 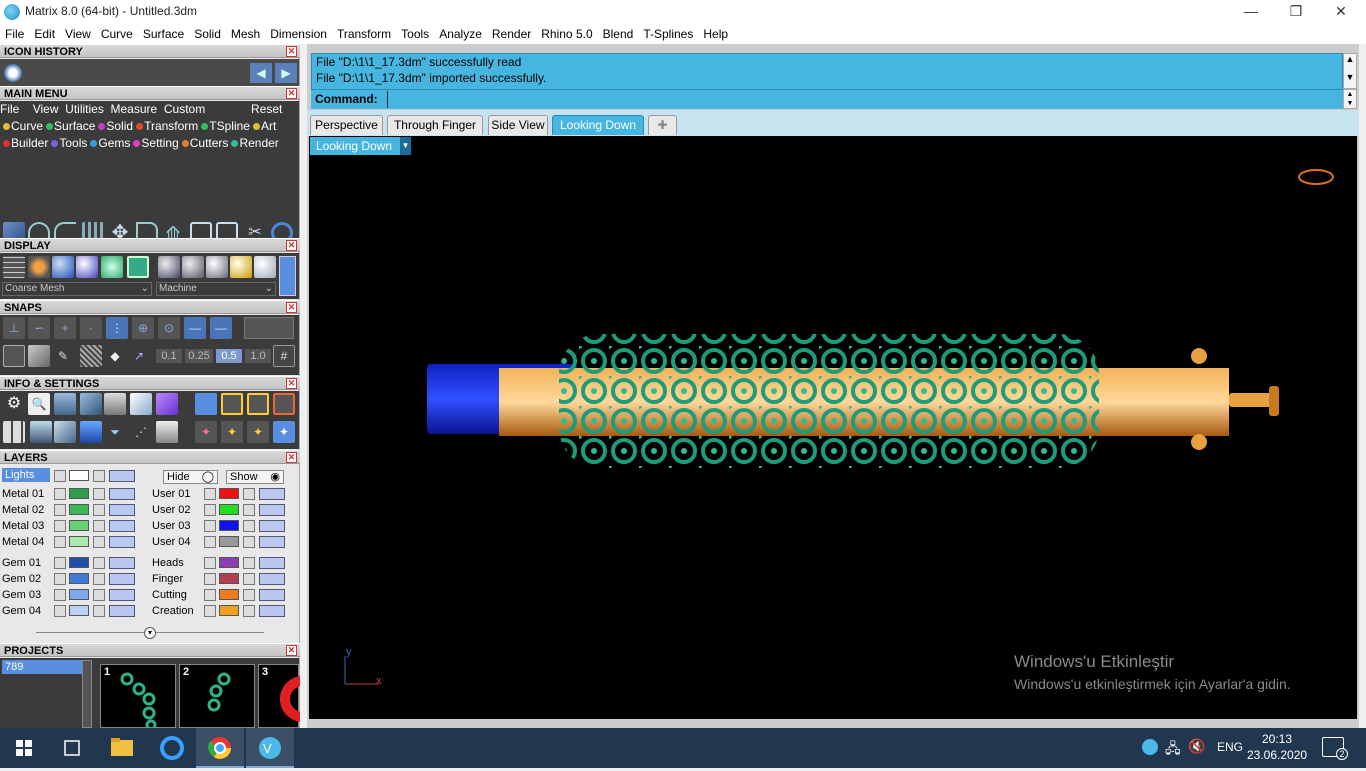 What do you see at coordinates (169, 267) in the screenshot?
I see `metal-sphere-1-icon` at bounding box center [169, 267].